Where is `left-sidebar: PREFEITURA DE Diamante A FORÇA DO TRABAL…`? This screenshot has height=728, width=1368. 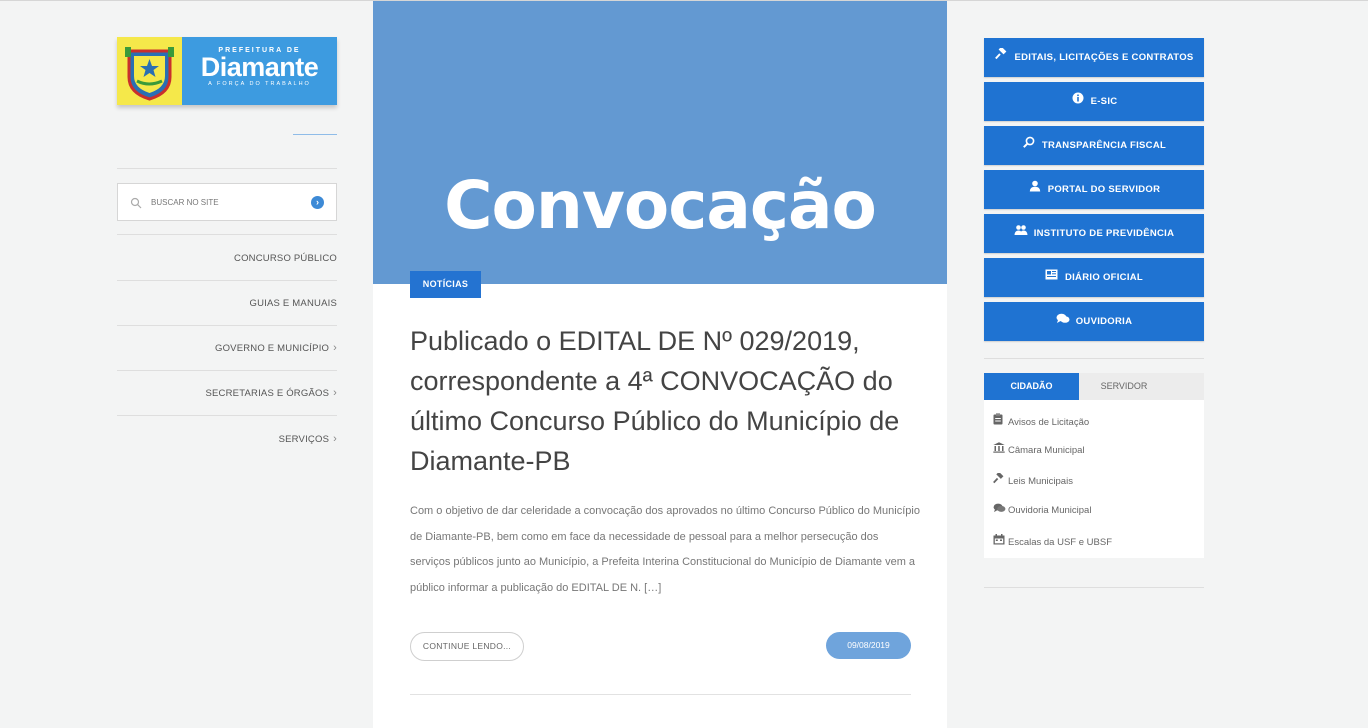
left-sidebar: PREFEITURA DE Diamante A FORÇA DO TRABAL… is located at coordinates (227, 241).